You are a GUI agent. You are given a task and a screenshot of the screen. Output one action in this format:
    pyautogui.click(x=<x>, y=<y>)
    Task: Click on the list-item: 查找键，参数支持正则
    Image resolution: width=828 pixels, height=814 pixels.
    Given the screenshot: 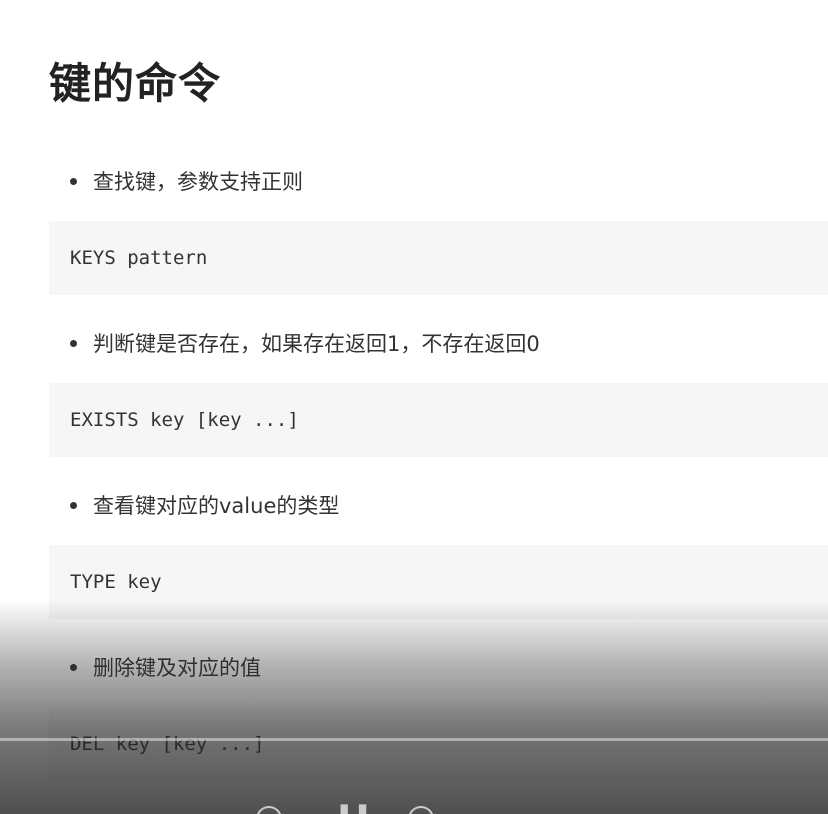 What is the action you would take?
    pyautogui.click(x=186, y=182)
    